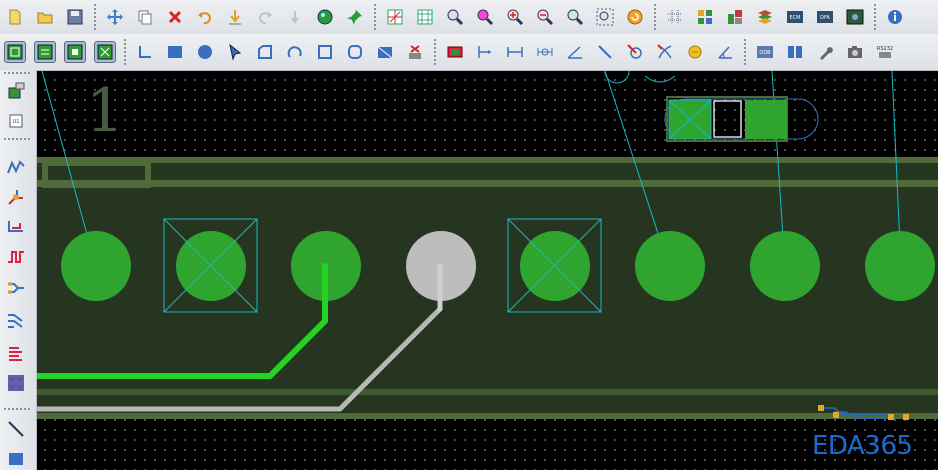  I want to click on circle-icon, so click(205, 52).